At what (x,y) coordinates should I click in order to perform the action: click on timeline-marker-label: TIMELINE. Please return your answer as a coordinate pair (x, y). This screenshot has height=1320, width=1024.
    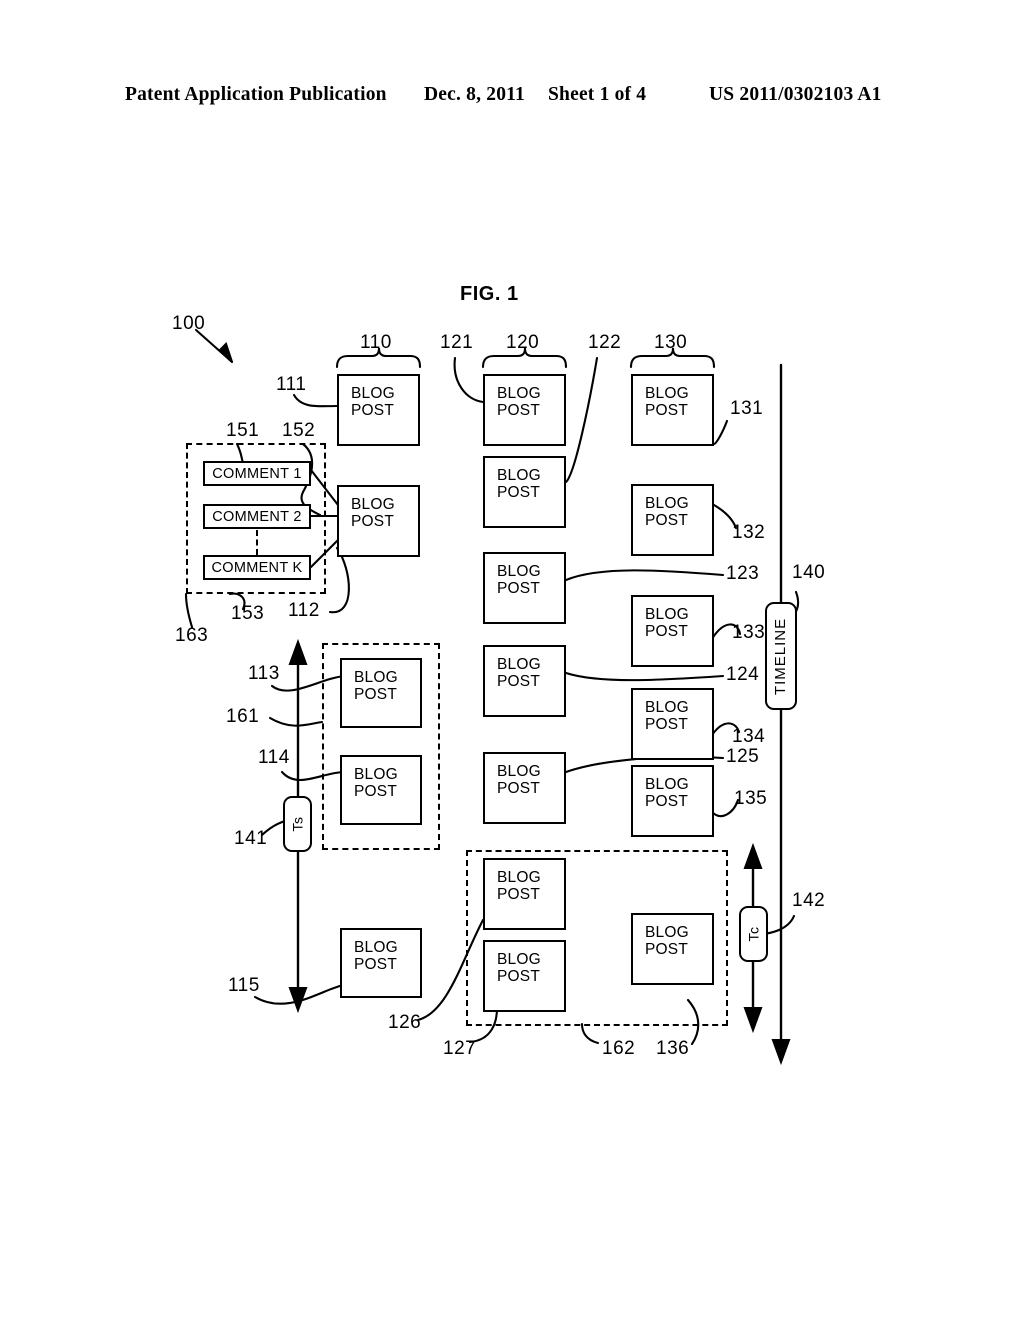
    Looking at the image, I should click on (781, 656).